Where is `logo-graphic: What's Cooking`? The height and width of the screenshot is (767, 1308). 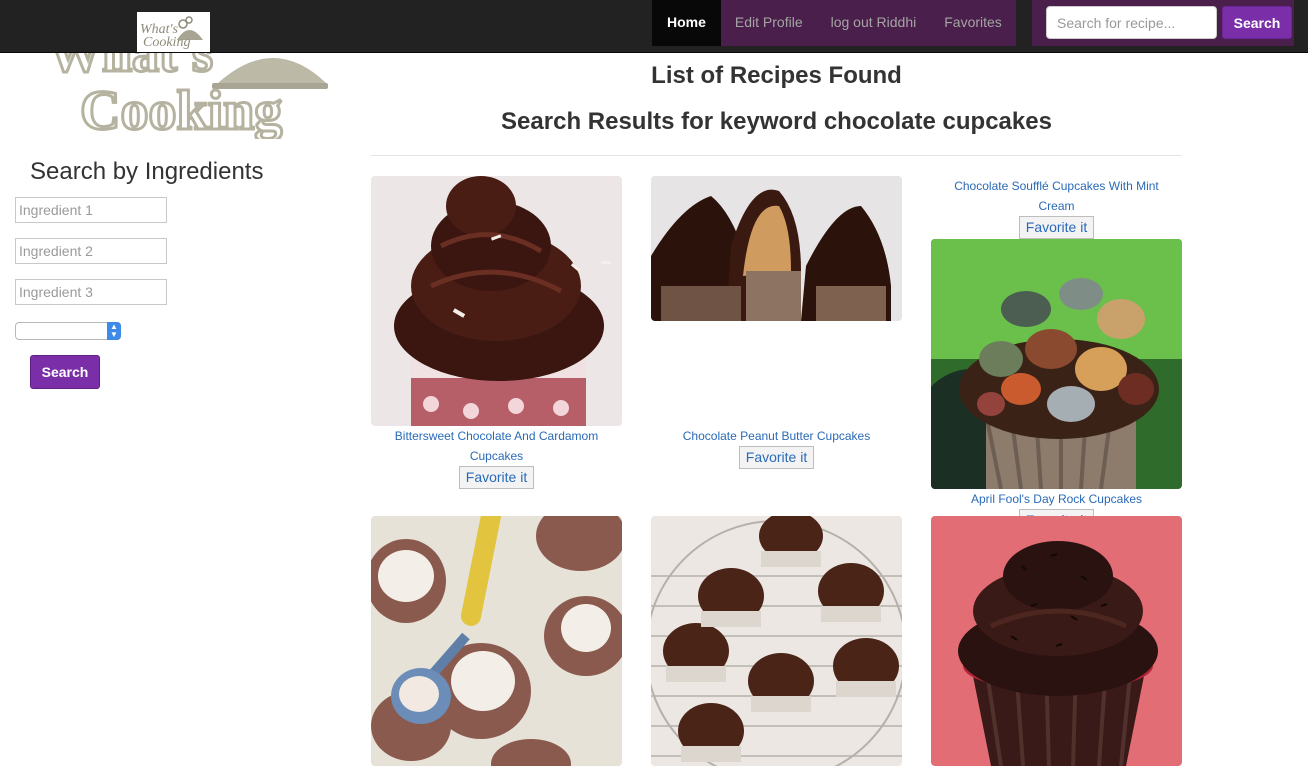
logo-graphic: What's Cooking is located at coordinates (187, 96).